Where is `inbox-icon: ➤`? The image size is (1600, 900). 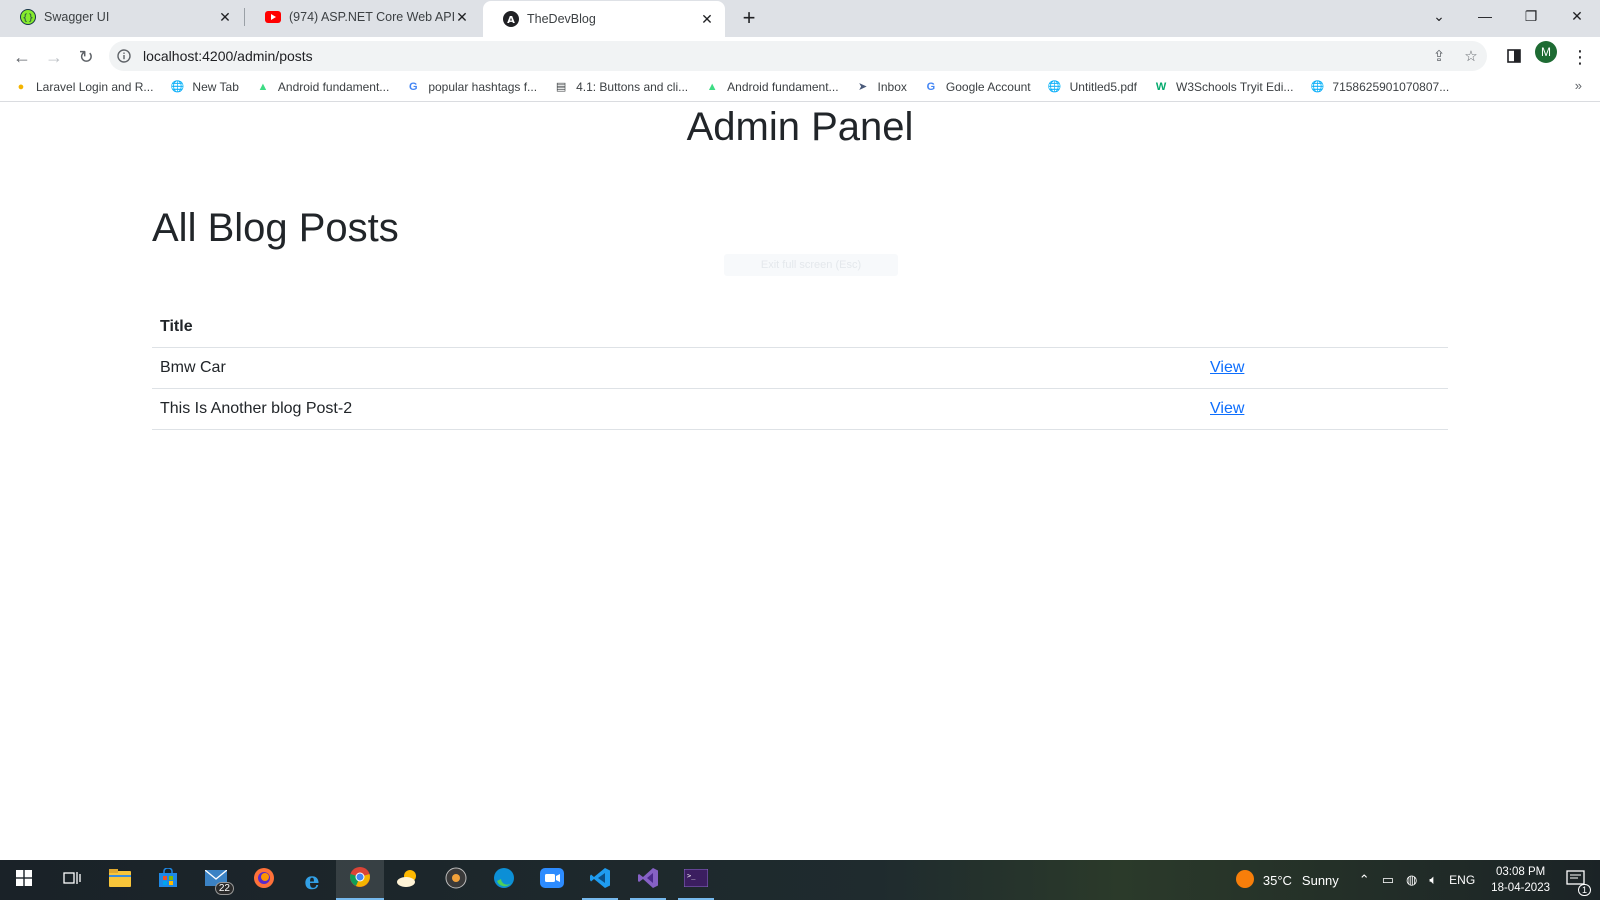
inbox-icon: ➤ is located at coordinates (862, 87).